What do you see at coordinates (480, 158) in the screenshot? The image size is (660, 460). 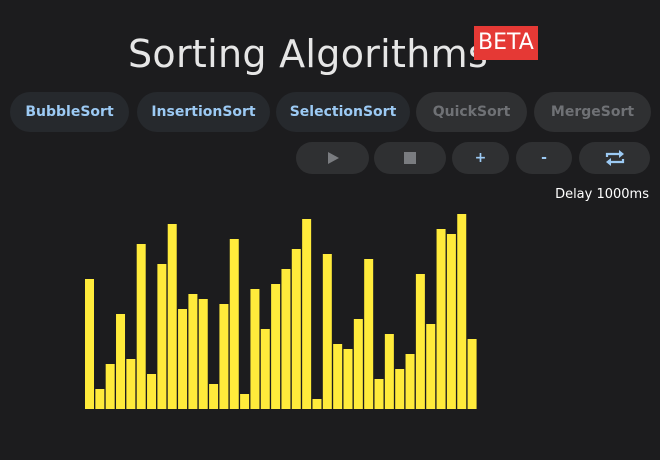 I see `increase-delay-button: +` at bounding box center [480, 158].